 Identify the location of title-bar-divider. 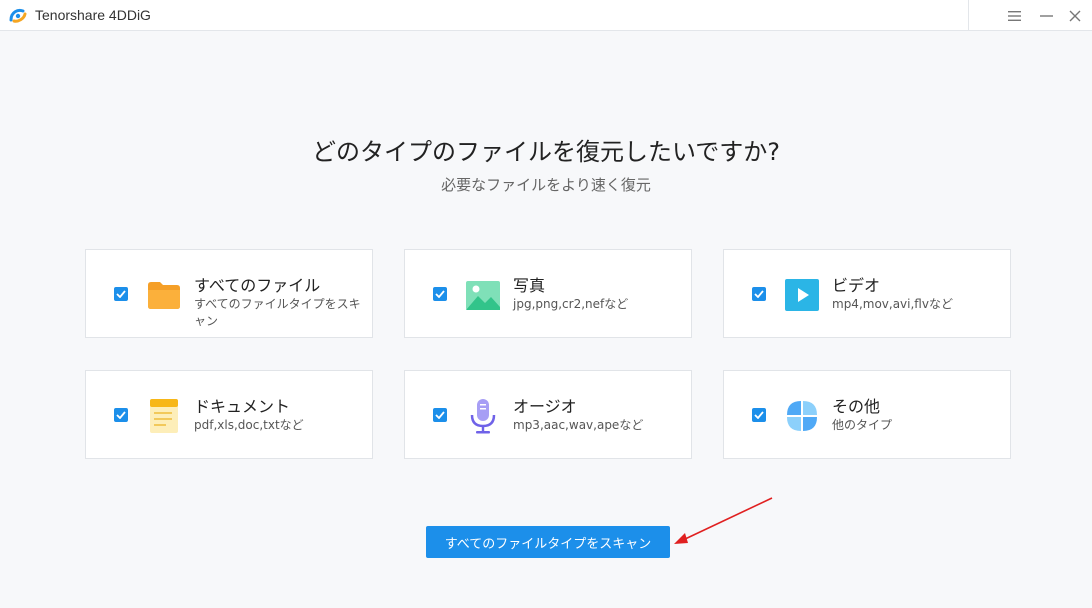
(968, 15).